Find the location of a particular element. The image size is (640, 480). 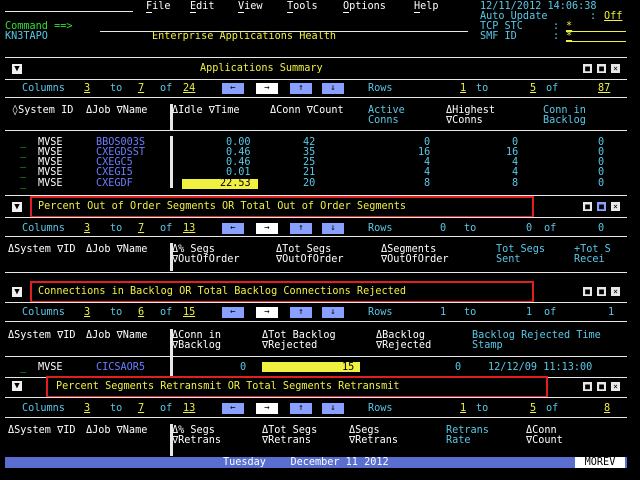

section4-row-of: 8 is located at coordinates (607, 408).